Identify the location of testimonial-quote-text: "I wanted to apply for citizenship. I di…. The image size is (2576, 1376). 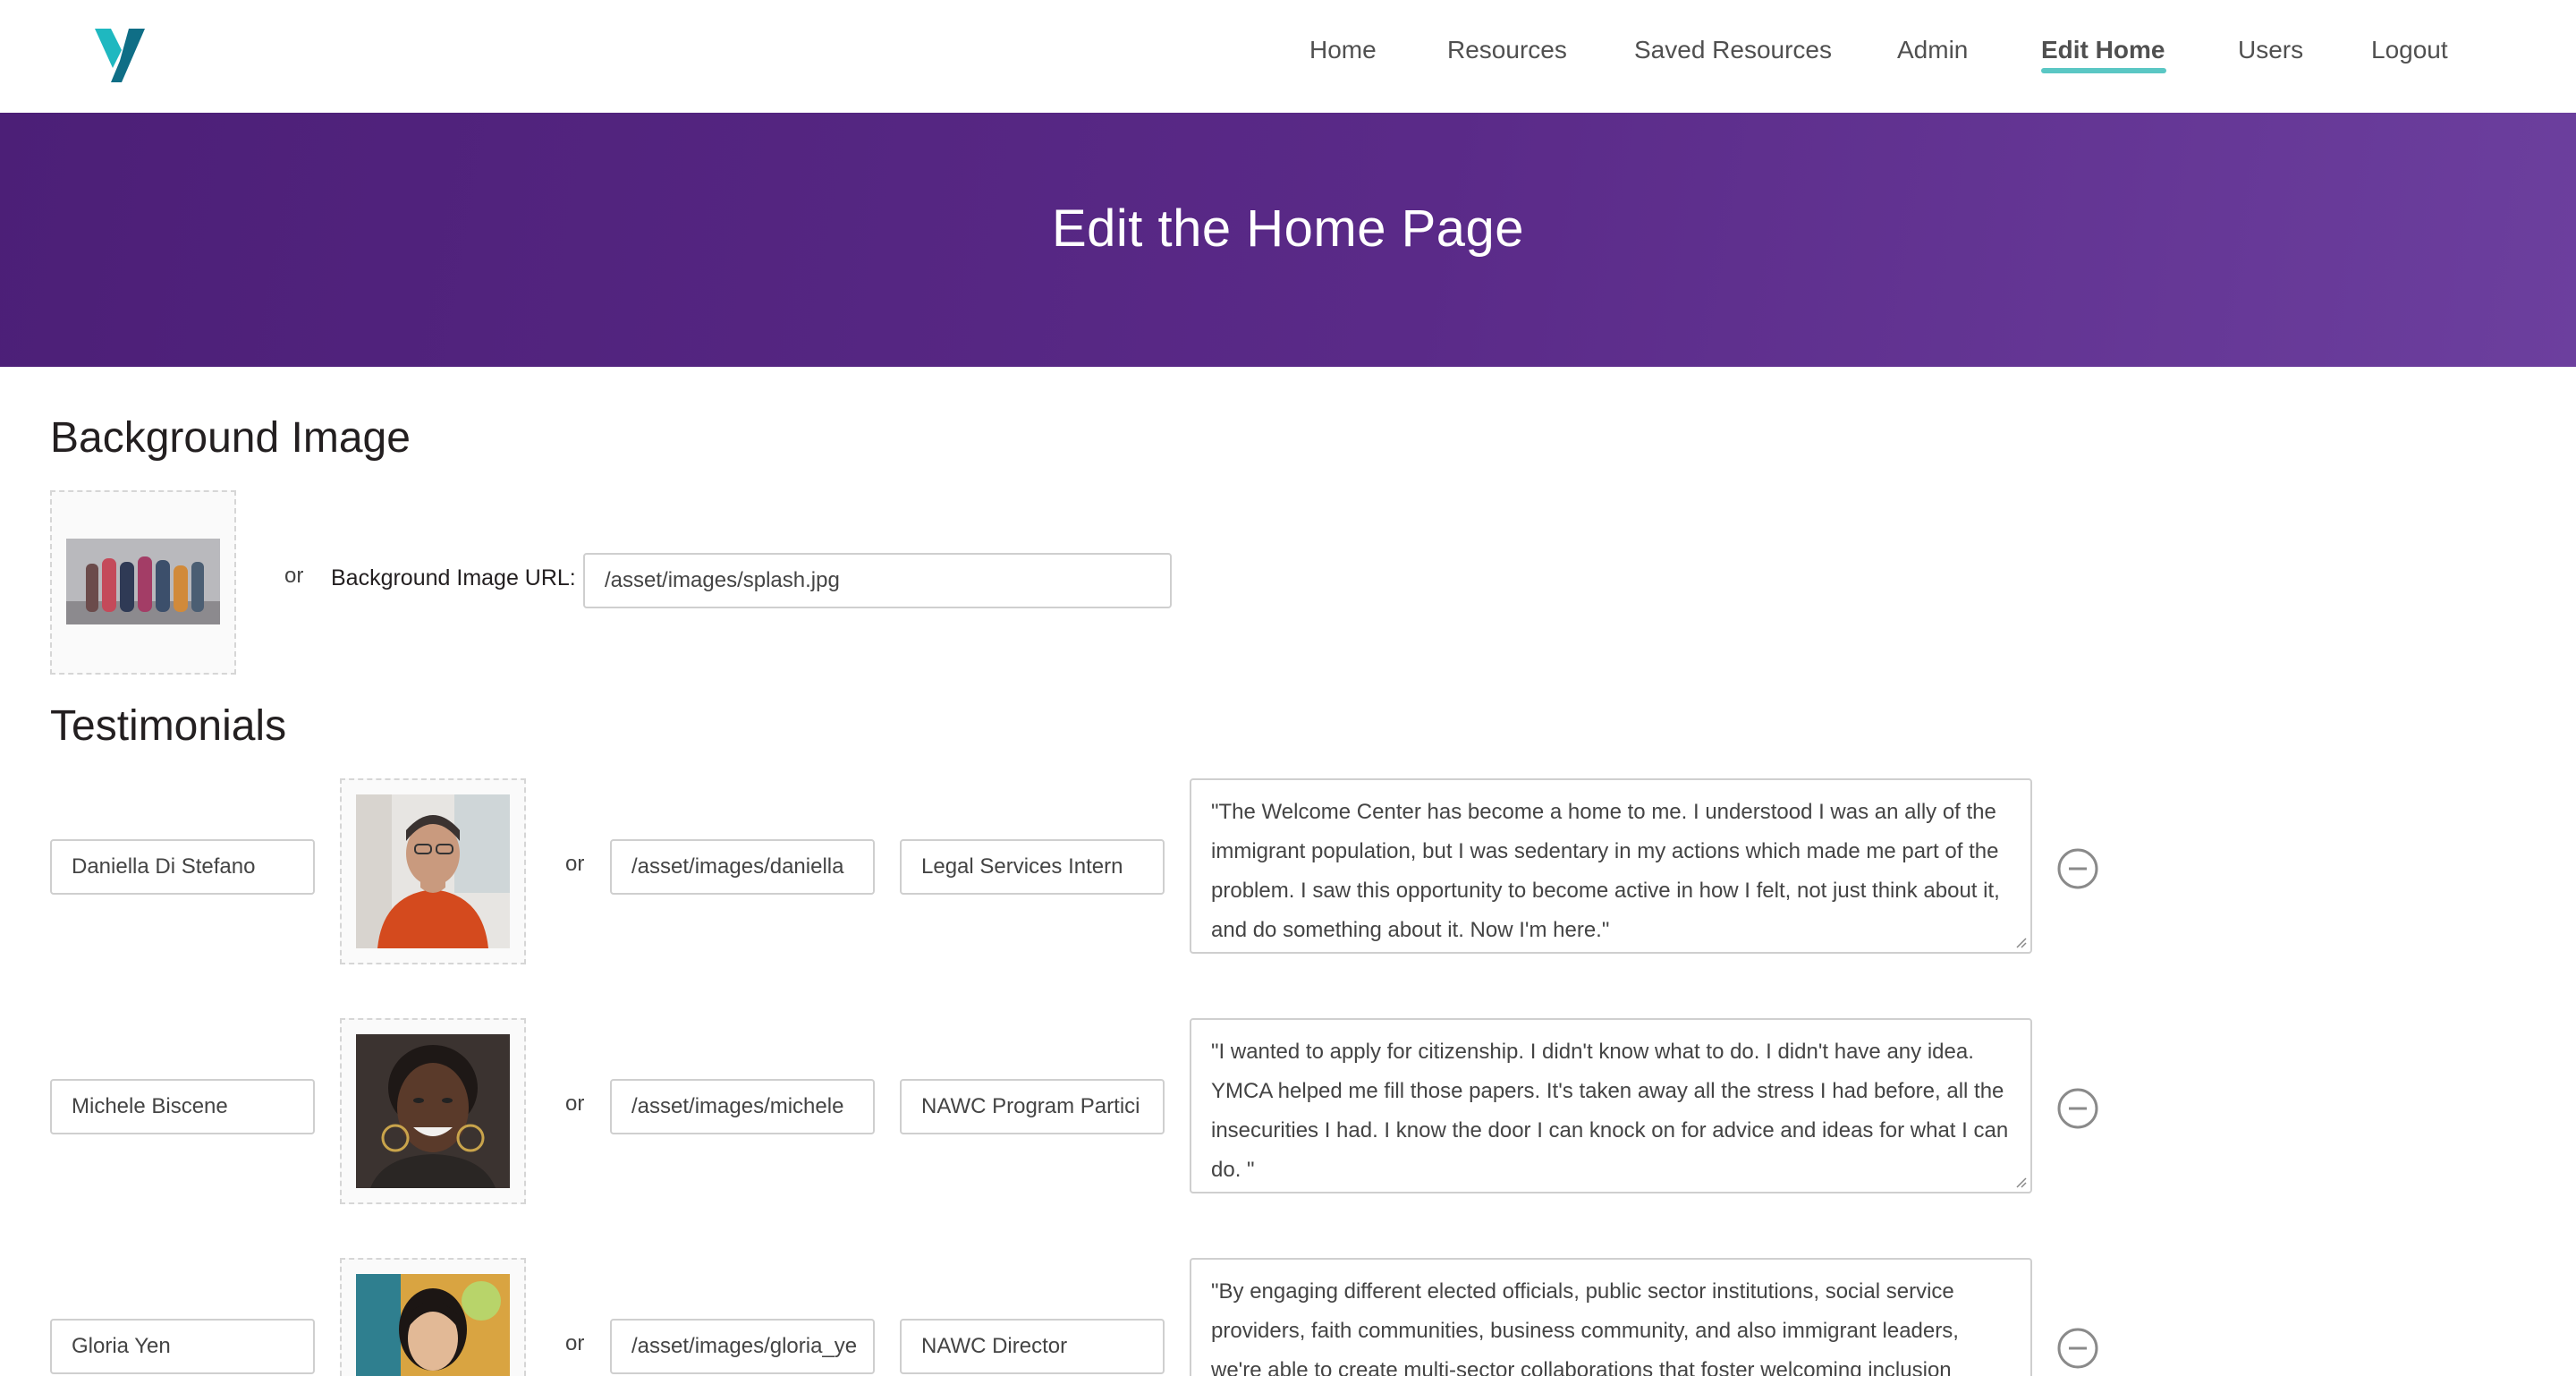
(1610, 1111).